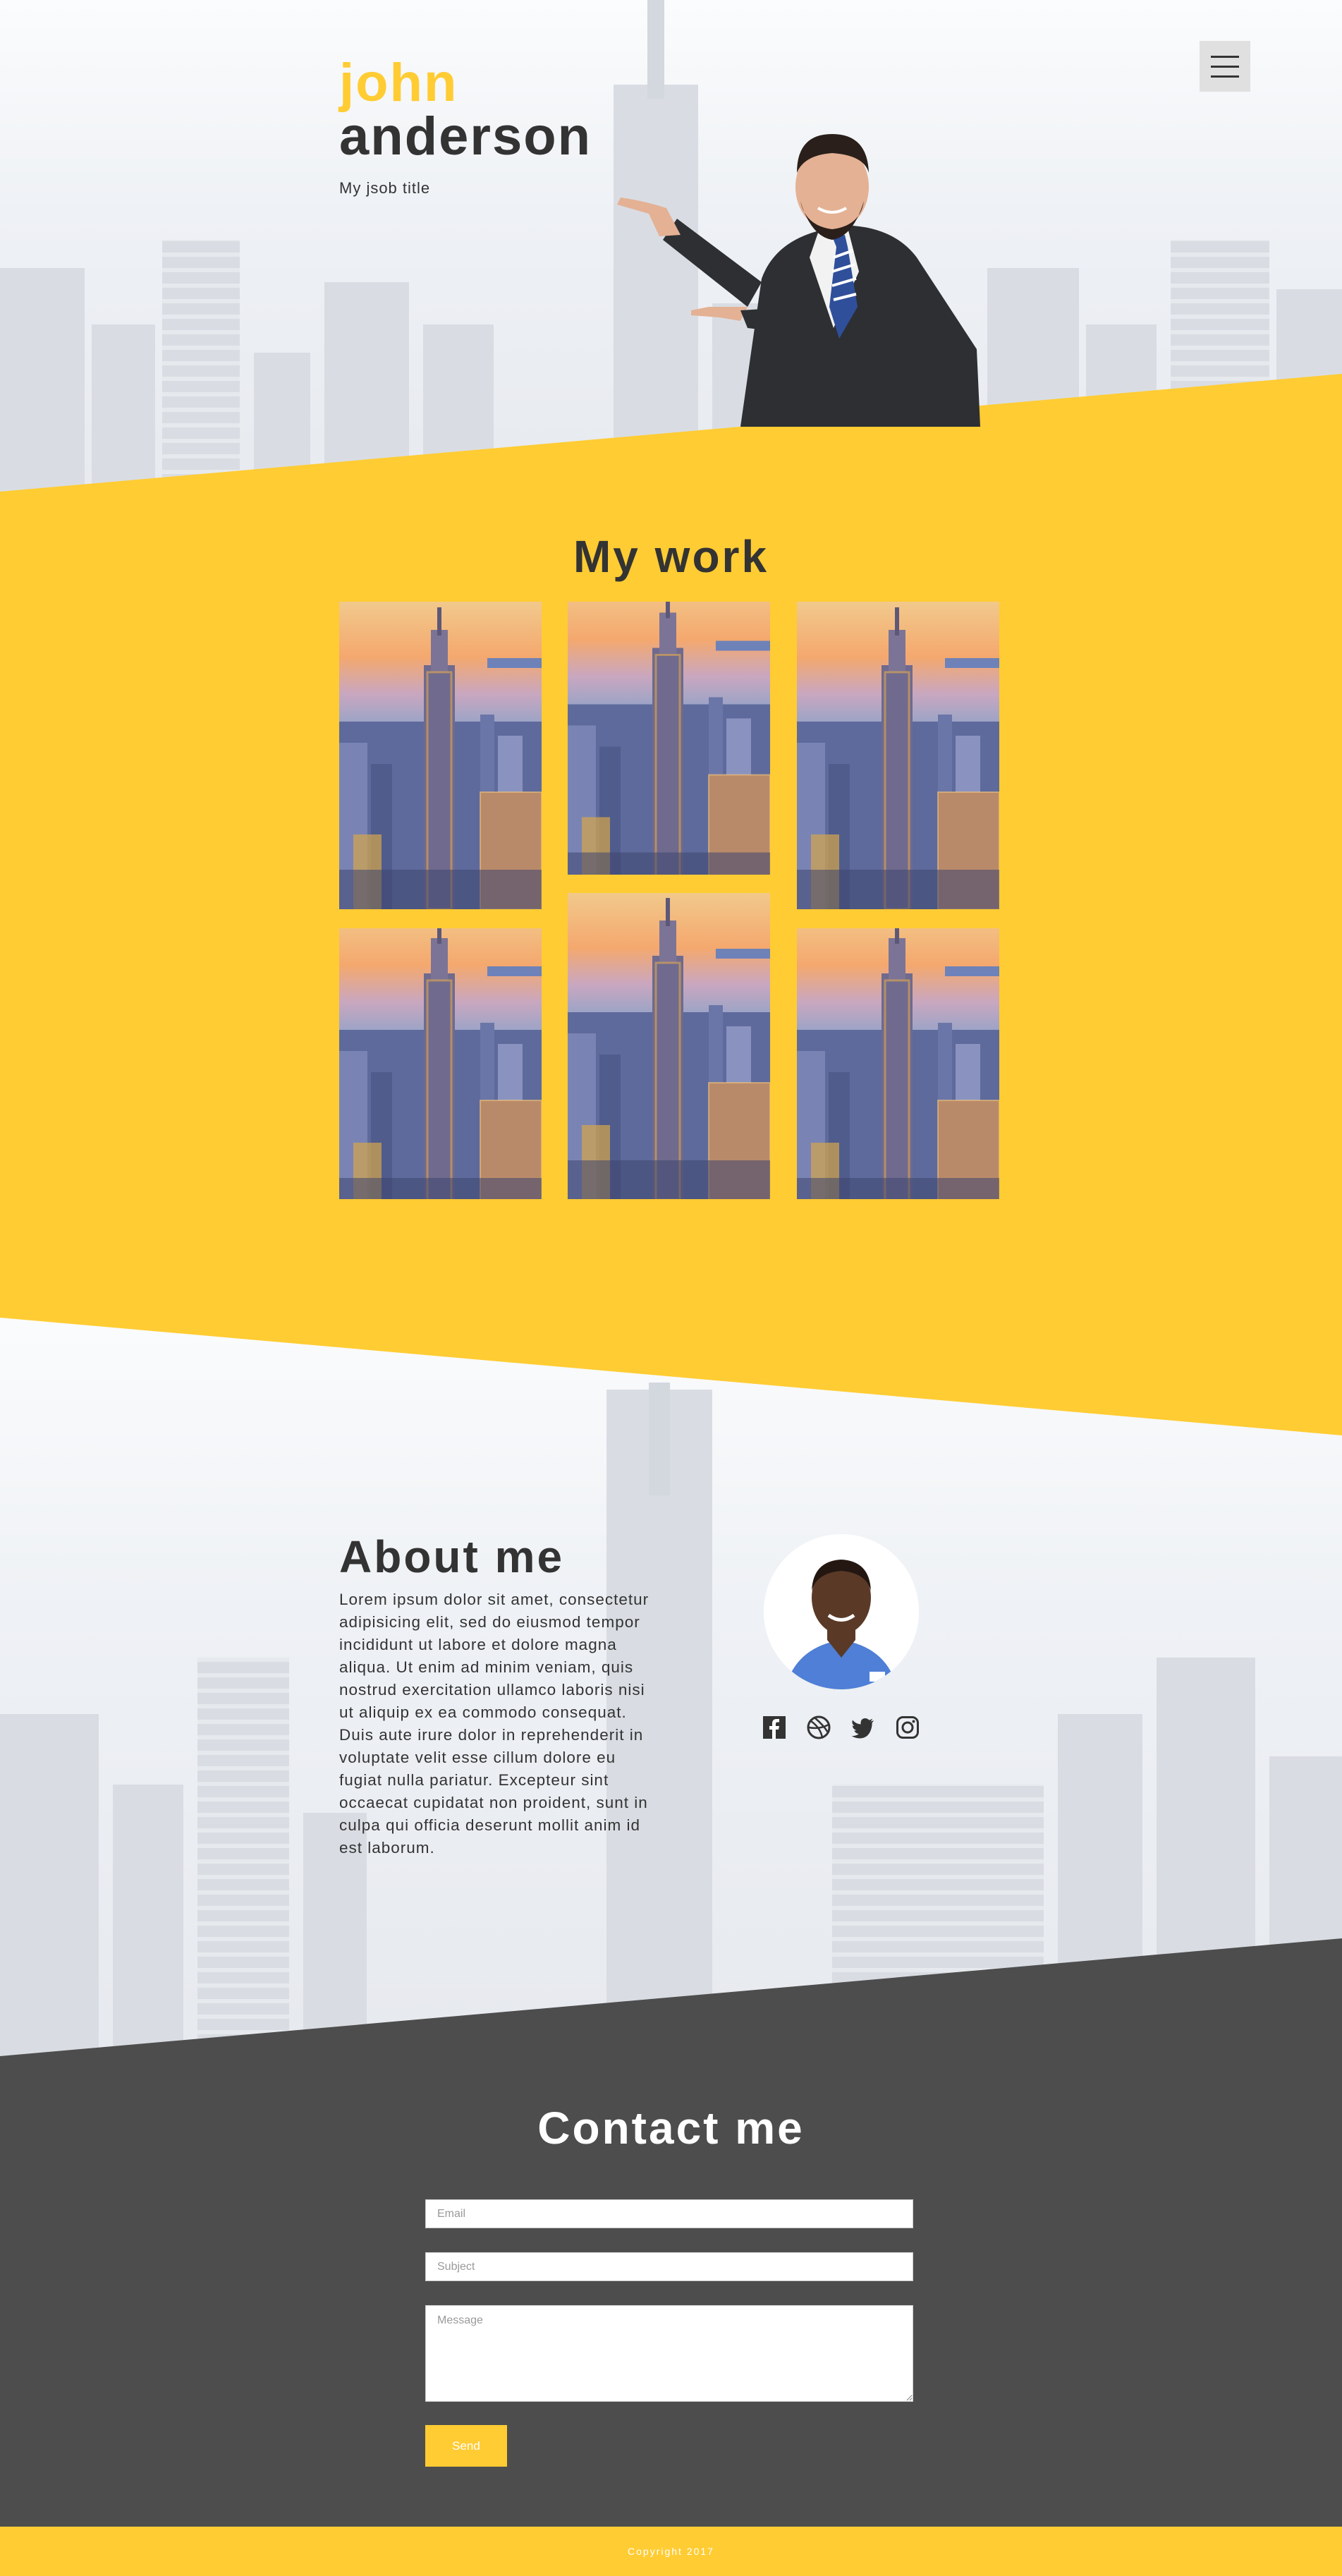 Image resolution: width=1342 pixels, height=2576 pixels. Describe the element at coordinates (465, 136) in the screenshot. I see `last-name: anderson` at that location.